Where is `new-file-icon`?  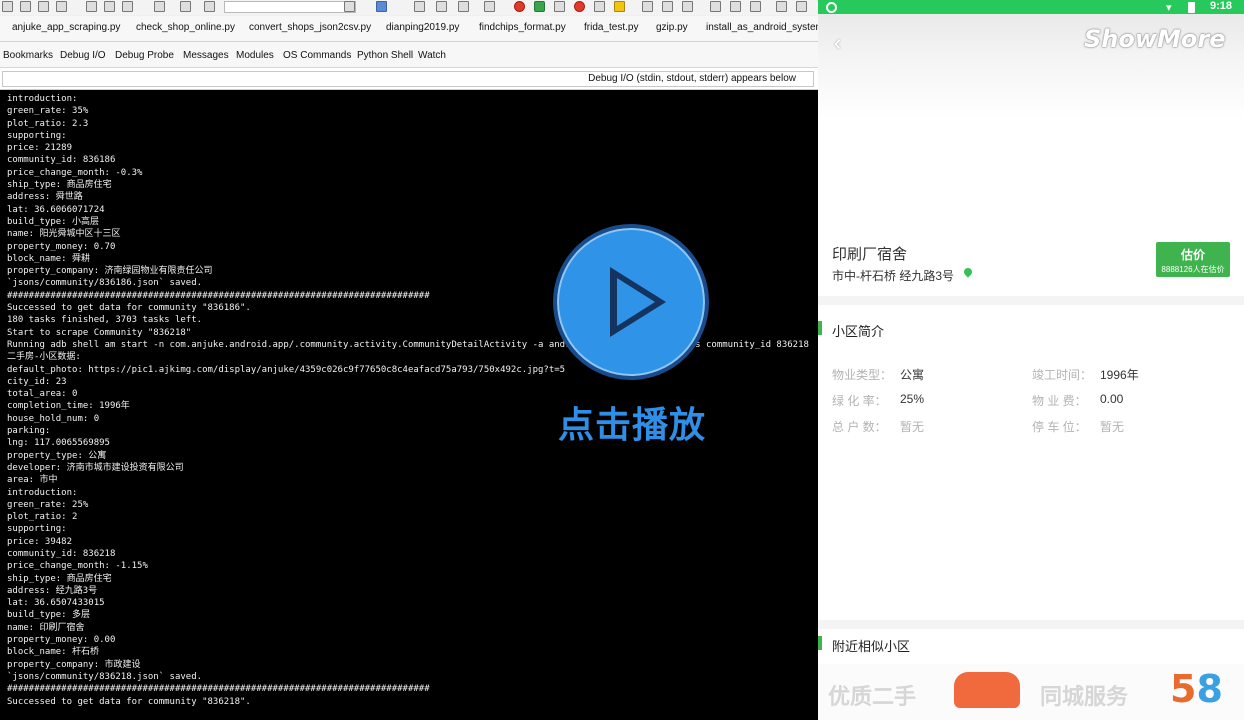 new-file-icon is located at coordinates (7, 6).